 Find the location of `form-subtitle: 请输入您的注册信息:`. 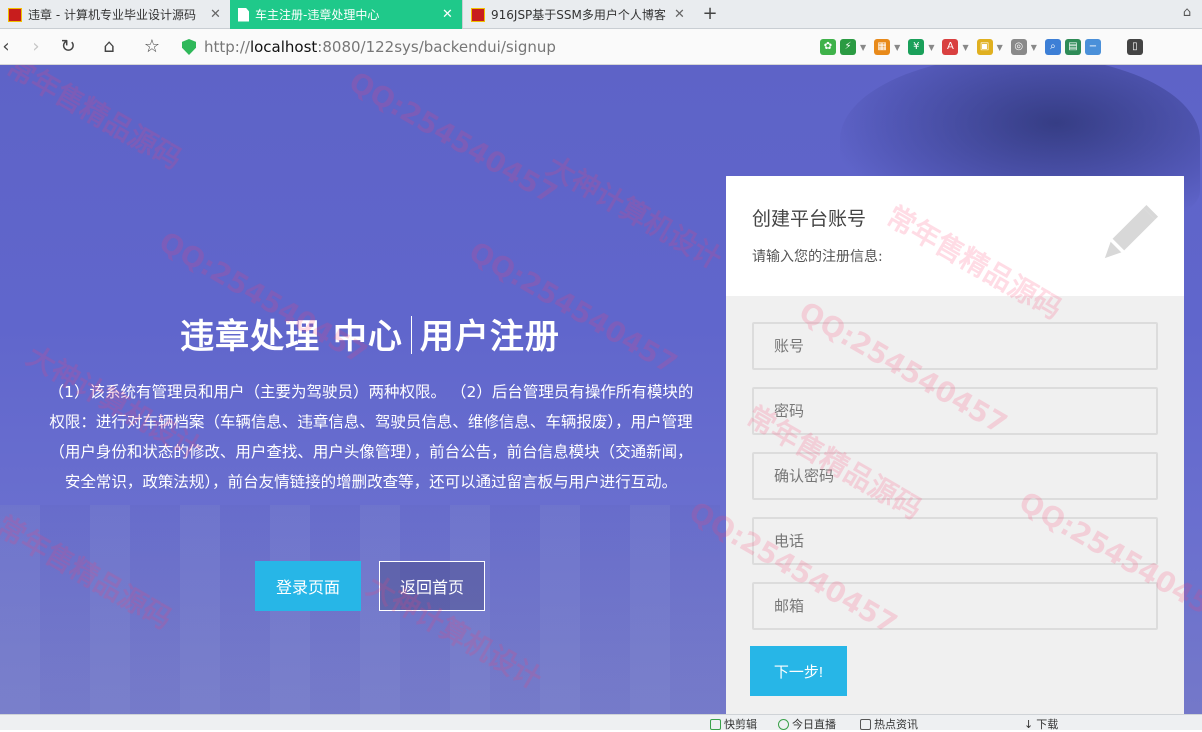

form-subtitle: 请输入您的注册信息: is located at coordinates (817, 256).